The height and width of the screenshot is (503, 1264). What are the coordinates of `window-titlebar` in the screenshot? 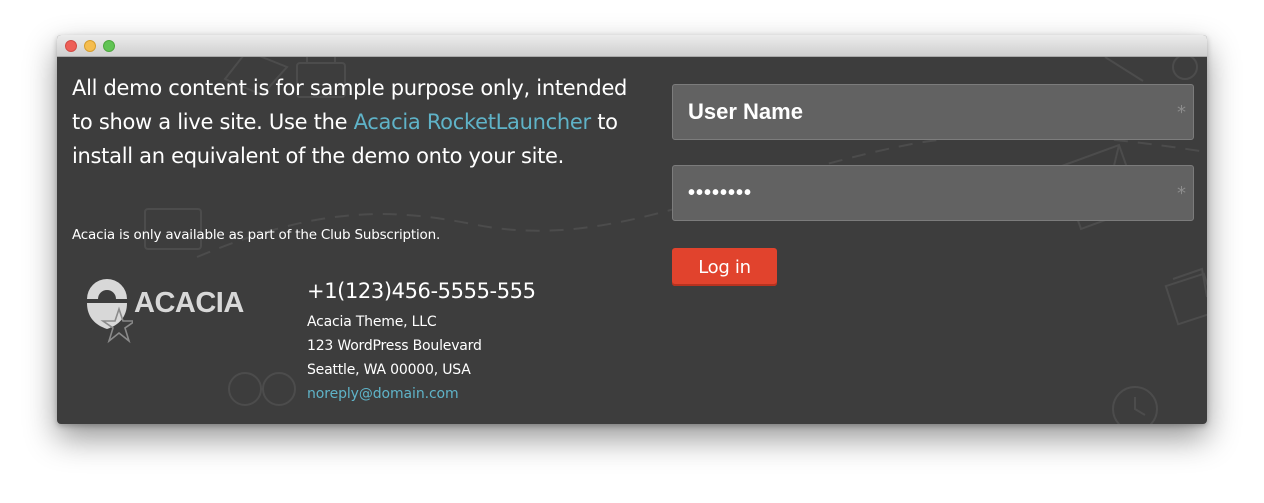 It's located at (632, 46).